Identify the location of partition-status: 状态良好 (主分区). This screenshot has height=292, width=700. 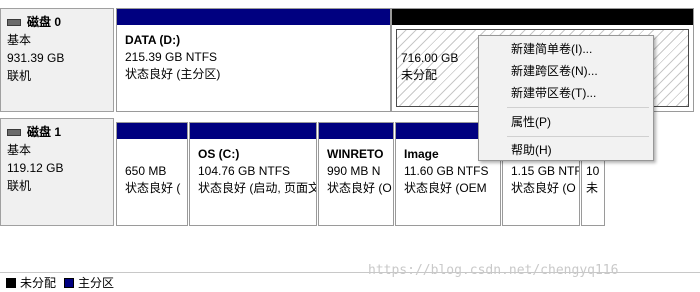
(173, 74).